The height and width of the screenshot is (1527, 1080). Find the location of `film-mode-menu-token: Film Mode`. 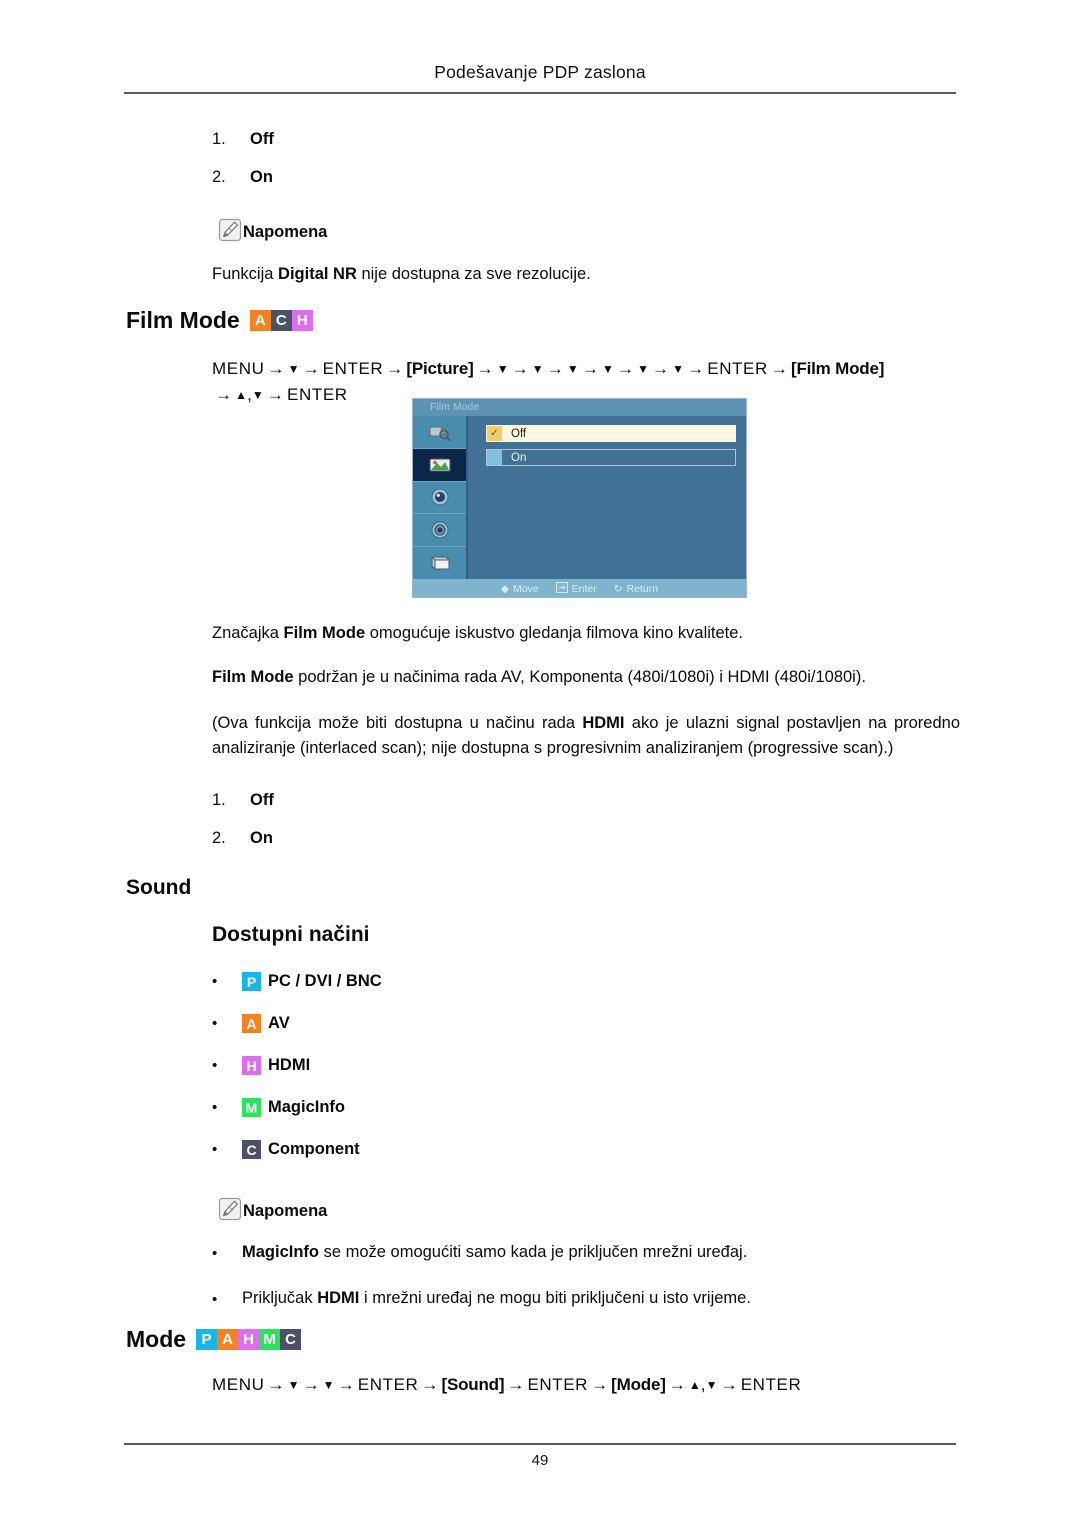

film-mode-menu-token: Film Mode is located at coordinates (837, 368).